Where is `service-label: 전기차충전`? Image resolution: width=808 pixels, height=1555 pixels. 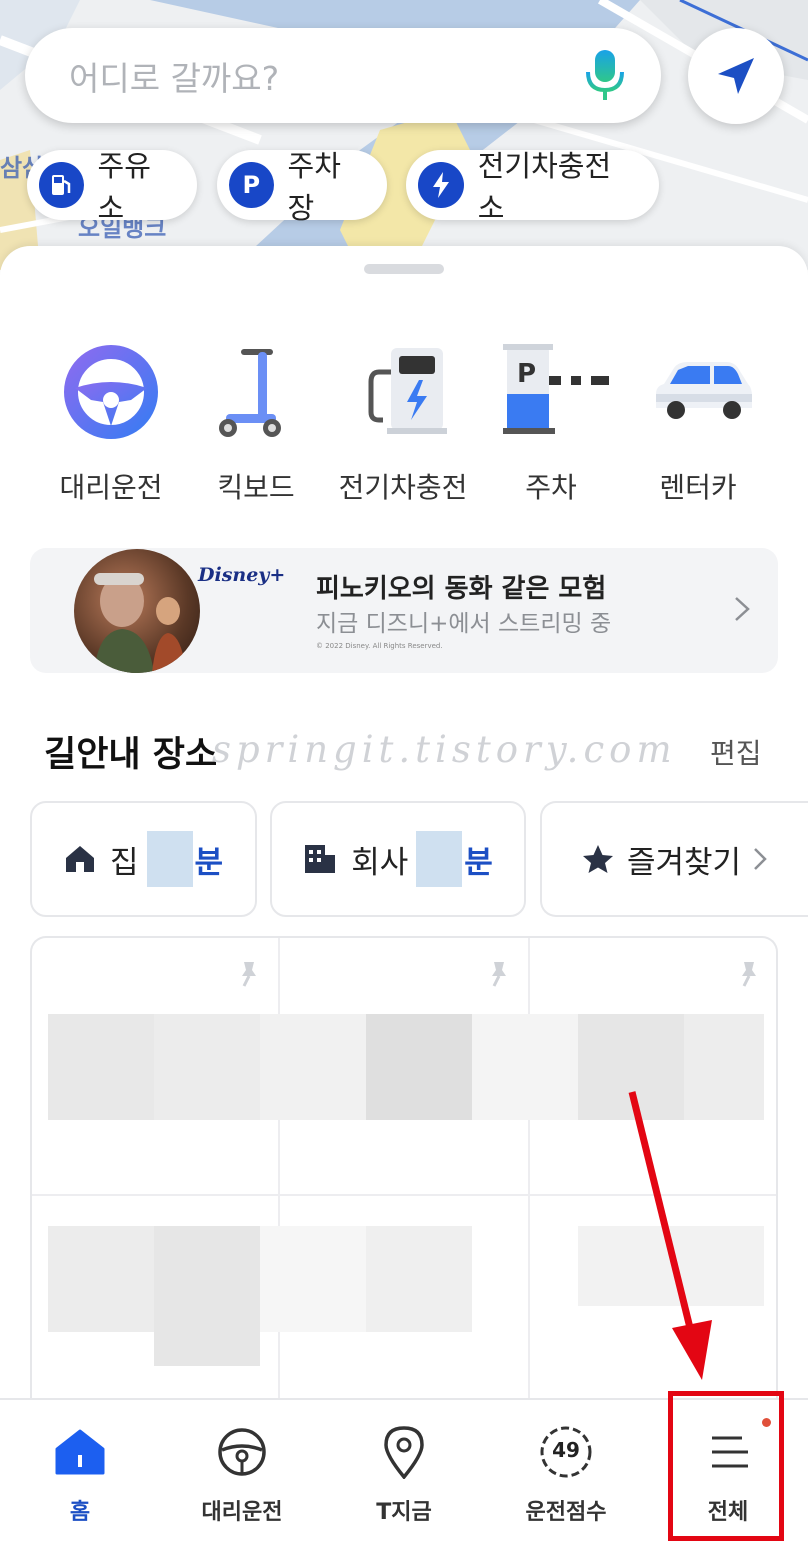
service-label: 전기차충전 is located at coordinates (403, 487).